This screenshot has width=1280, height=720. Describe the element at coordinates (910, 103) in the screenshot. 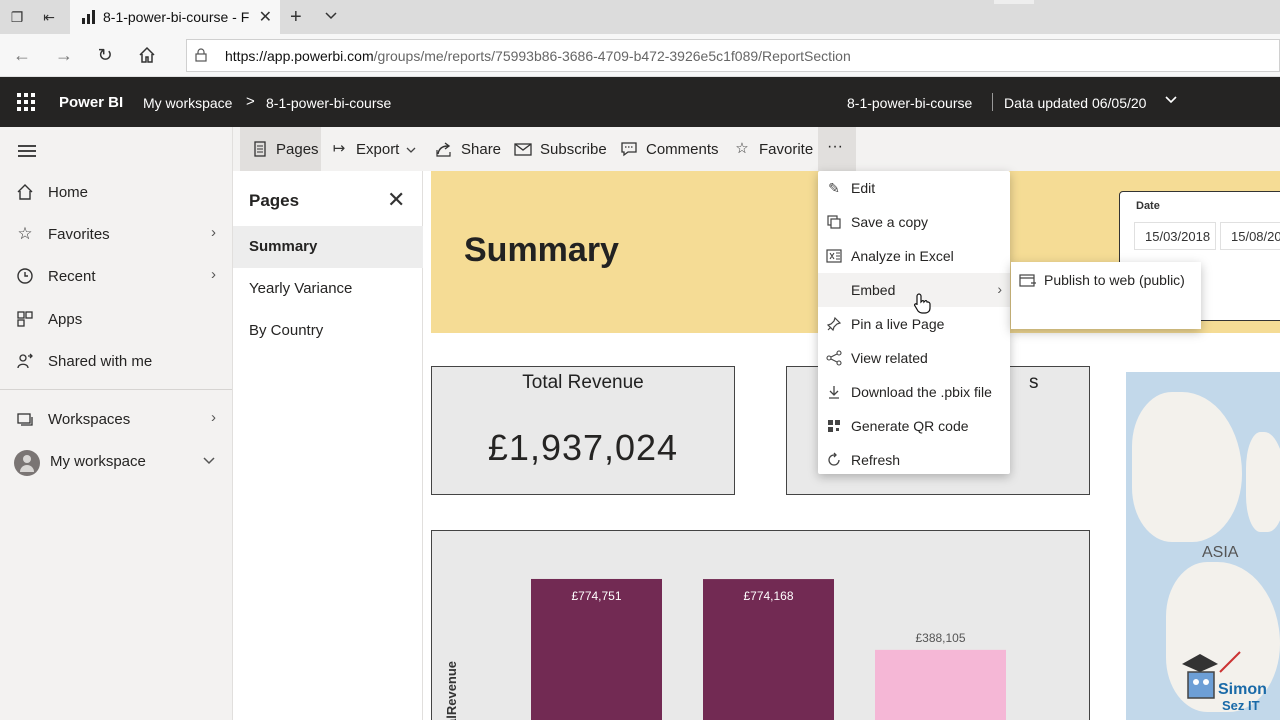

I see `report-title: 8-1-power-bi-course` at that location.